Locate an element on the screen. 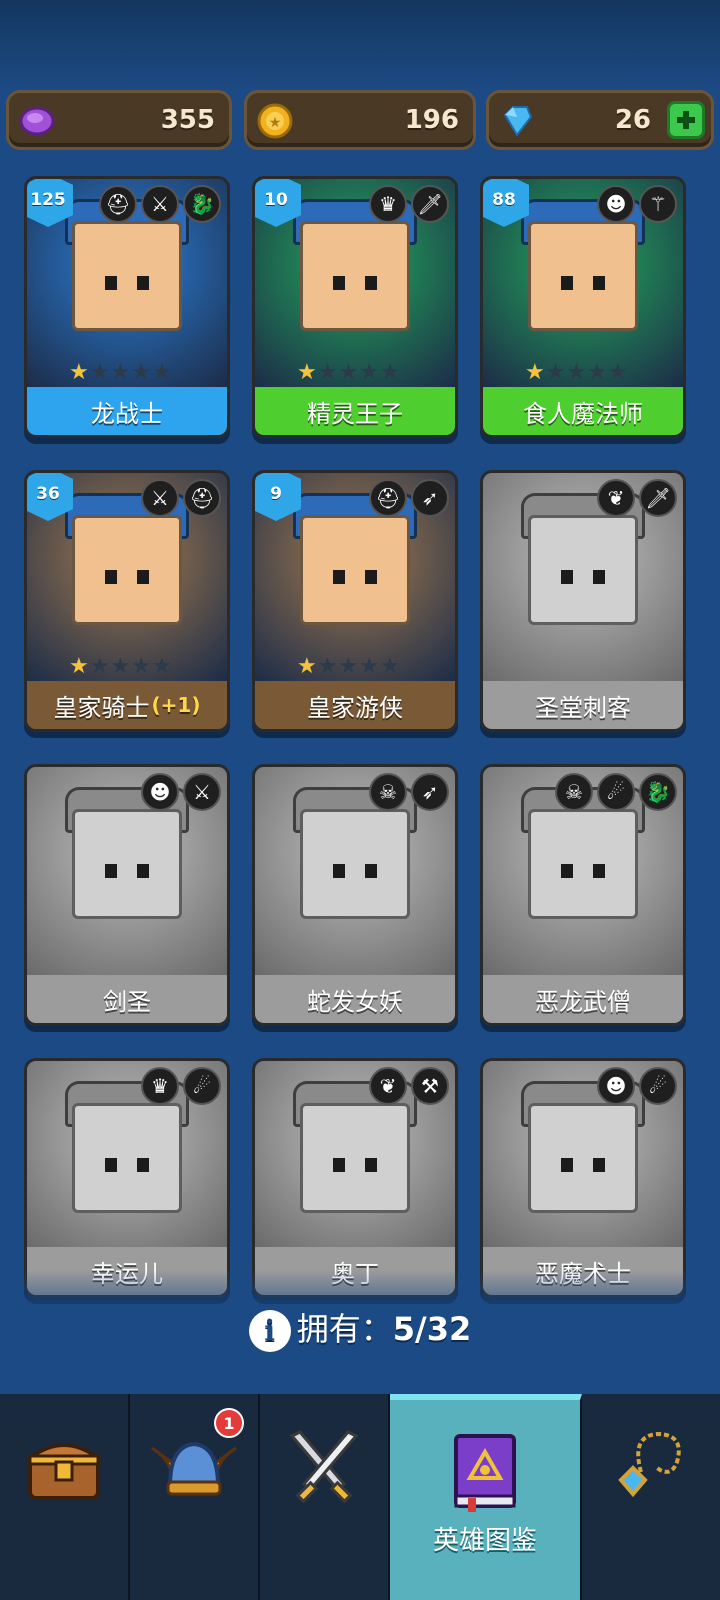 The width and height of the screenshot is (720, 1600). tab-hero-book-label: 英雄图鉴 is located at coordinates (484, 1541).